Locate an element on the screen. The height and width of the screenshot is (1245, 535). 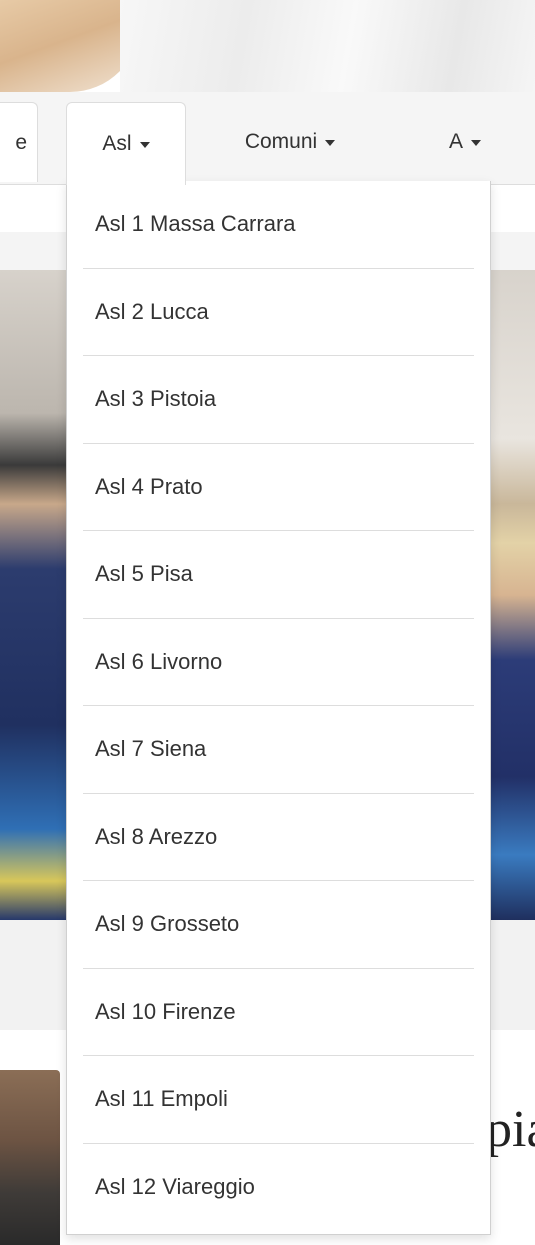
main-navbar: e Asl Comuni A is located at coordinates (267, 138).